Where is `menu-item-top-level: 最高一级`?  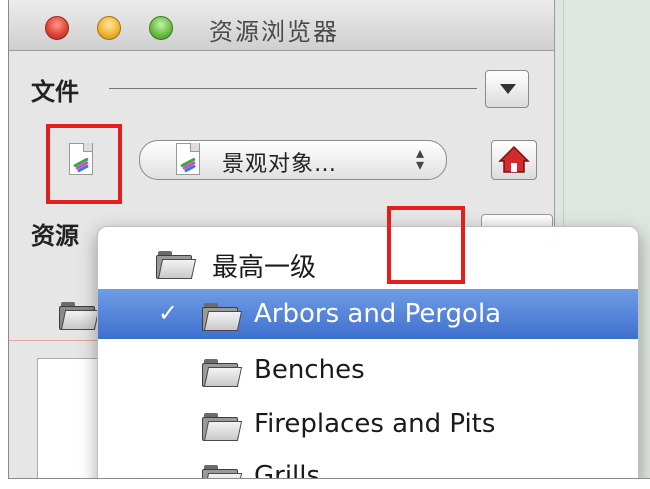 menu-item-top-level: 最高一级 is located at coordinates (368, 262).